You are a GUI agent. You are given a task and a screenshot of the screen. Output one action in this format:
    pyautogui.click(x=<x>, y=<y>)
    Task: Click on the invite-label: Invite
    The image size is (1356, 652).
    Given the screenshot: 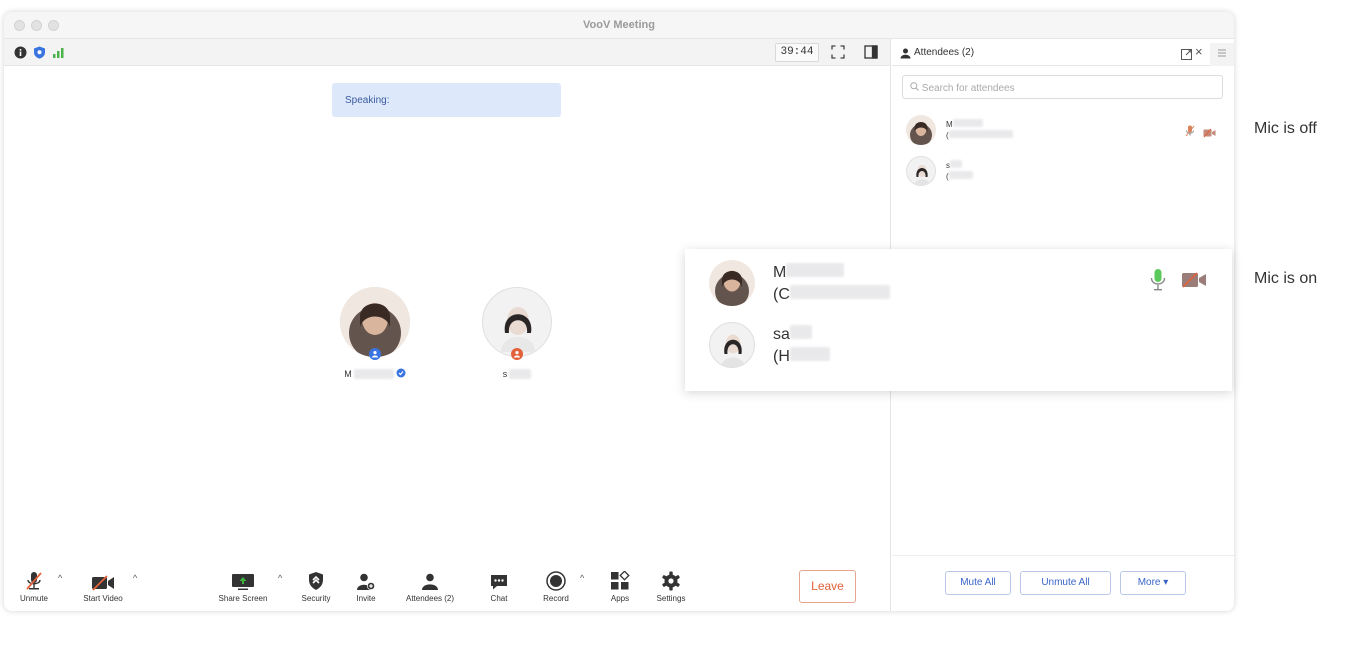 What is the action you would take?
    pyautogui.click(x=366, y=598)
    